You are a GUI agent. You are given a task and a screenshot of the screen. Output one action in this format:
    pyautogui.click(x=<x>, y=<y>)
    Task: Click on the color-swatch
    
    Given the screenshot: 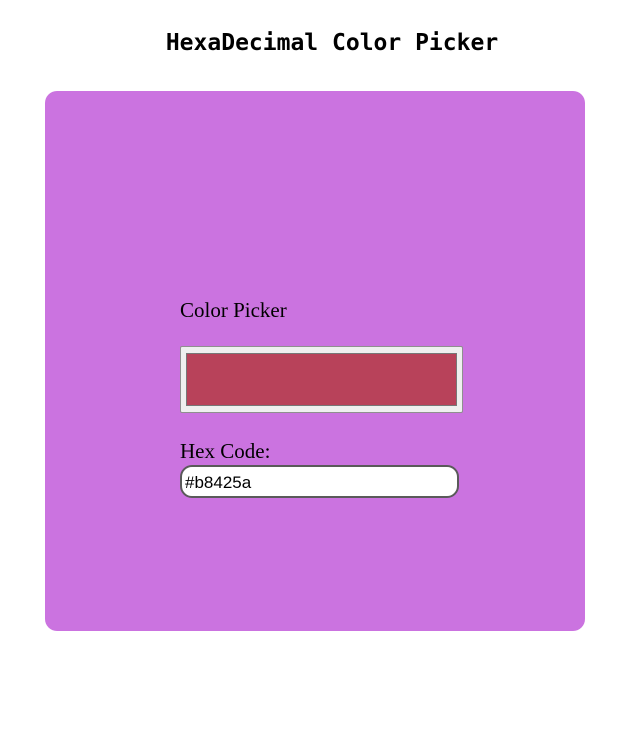 What is the action you would take?
    pyautogui.click(x=321, y=379)
    